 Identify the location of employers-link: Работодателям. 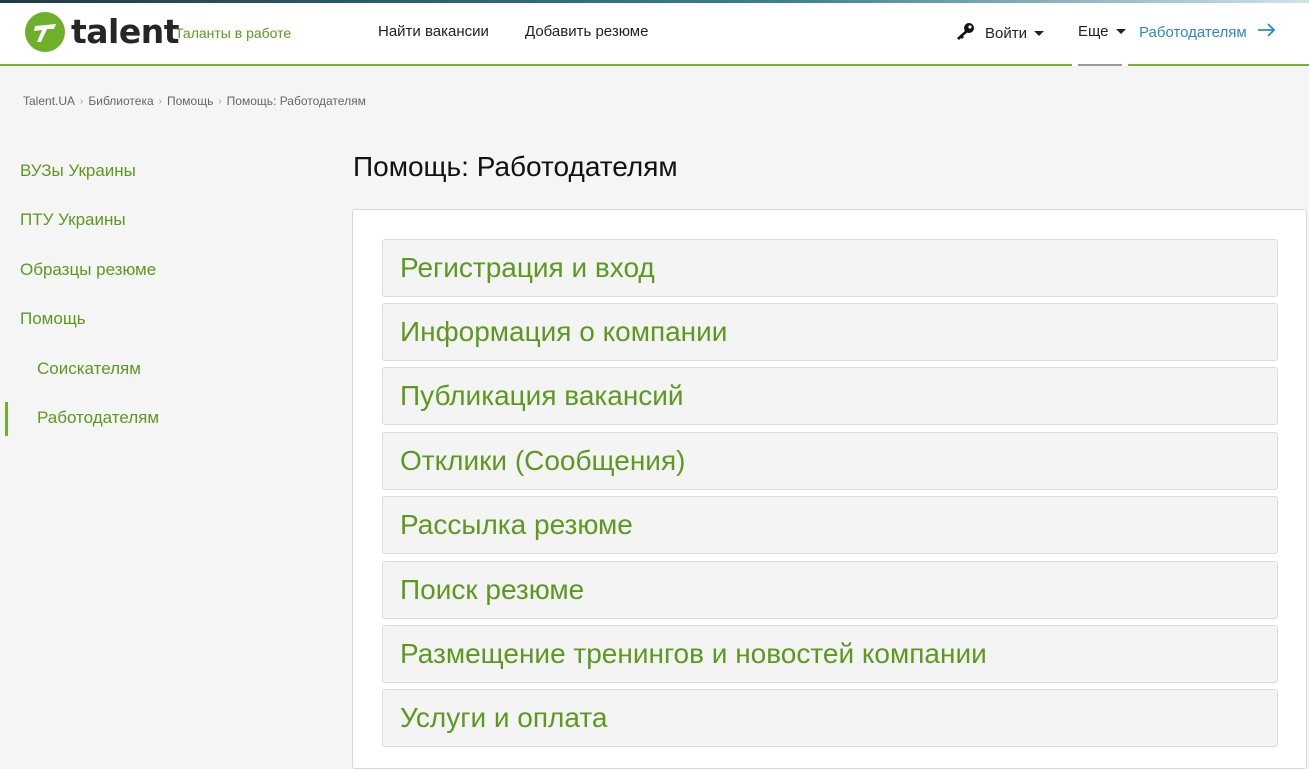
(1207, 32).